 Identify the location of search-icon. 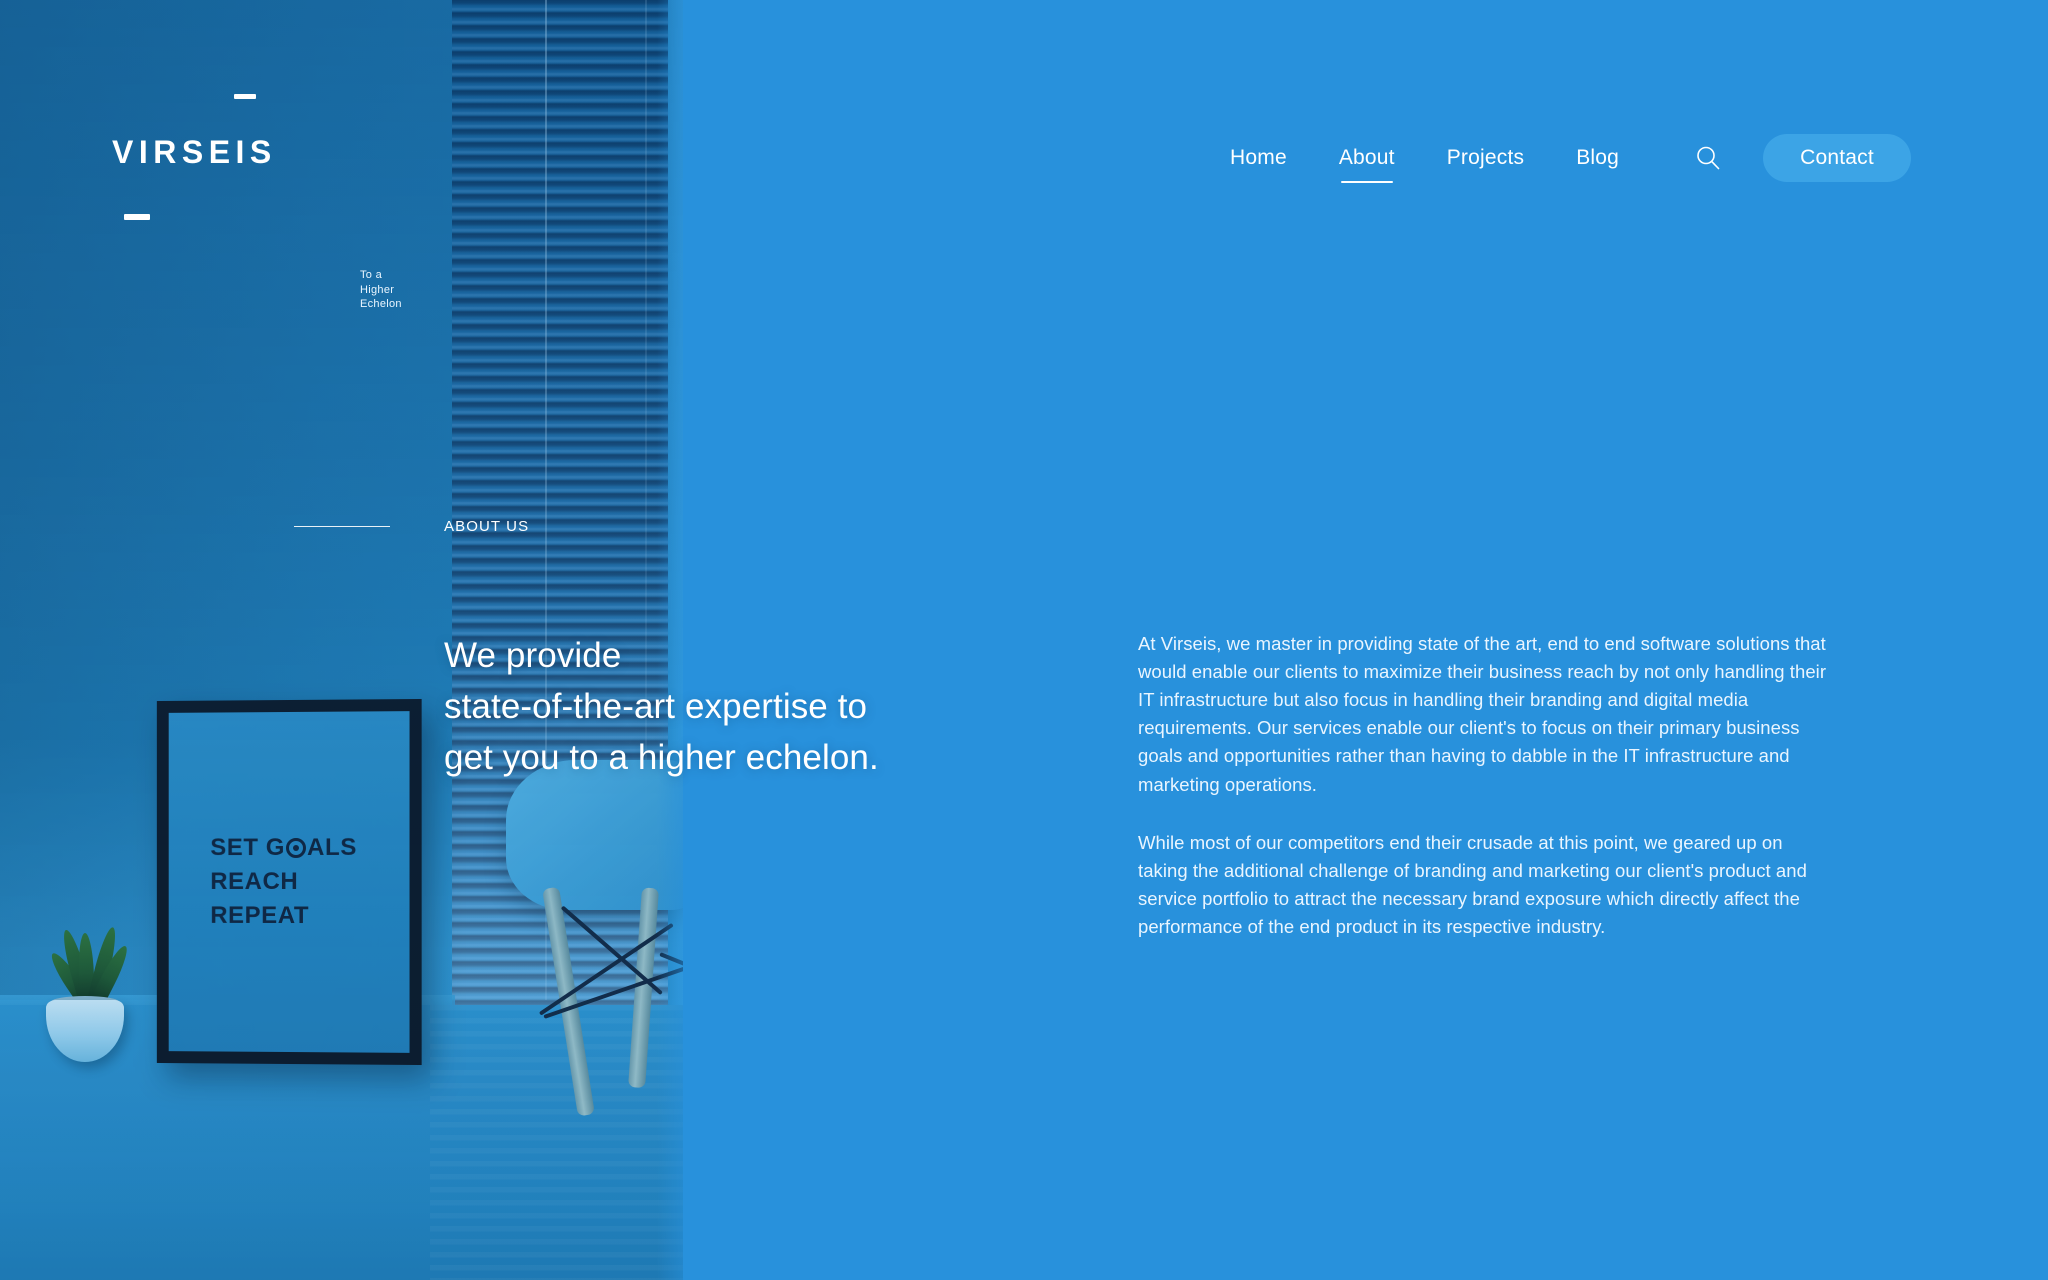
(1708, 158).